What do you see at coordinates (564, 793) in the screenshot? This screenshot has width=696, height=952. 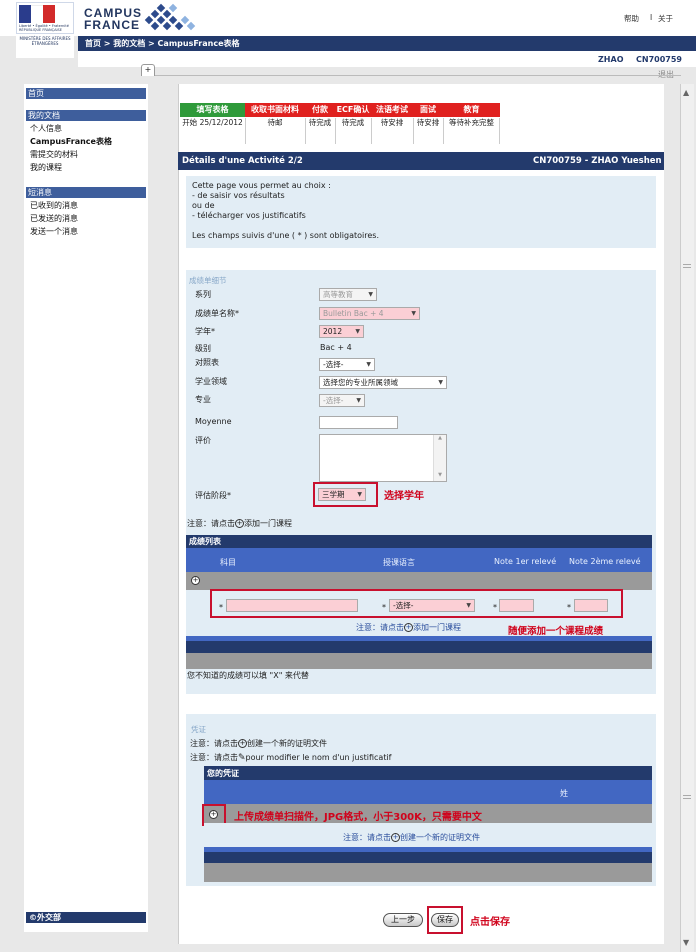 I see `column-name: 姓` at bounding box center [564, 793].